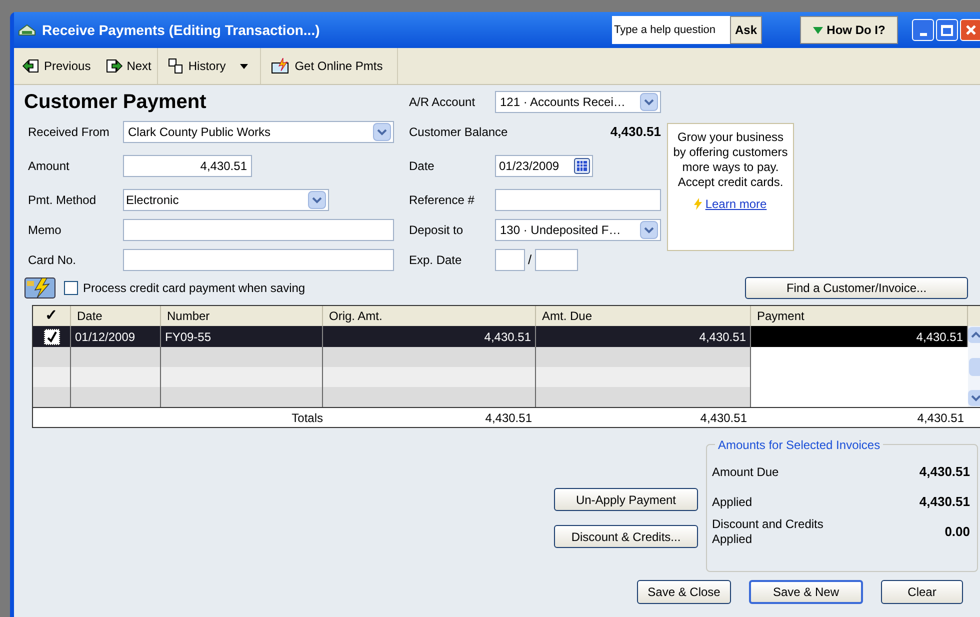 Image resolution: width=980 pixels, height=617 pixels. Describe the element at coordinates (436, 260) in the screenshot. I see `field-label: Exp. Date` at that location.